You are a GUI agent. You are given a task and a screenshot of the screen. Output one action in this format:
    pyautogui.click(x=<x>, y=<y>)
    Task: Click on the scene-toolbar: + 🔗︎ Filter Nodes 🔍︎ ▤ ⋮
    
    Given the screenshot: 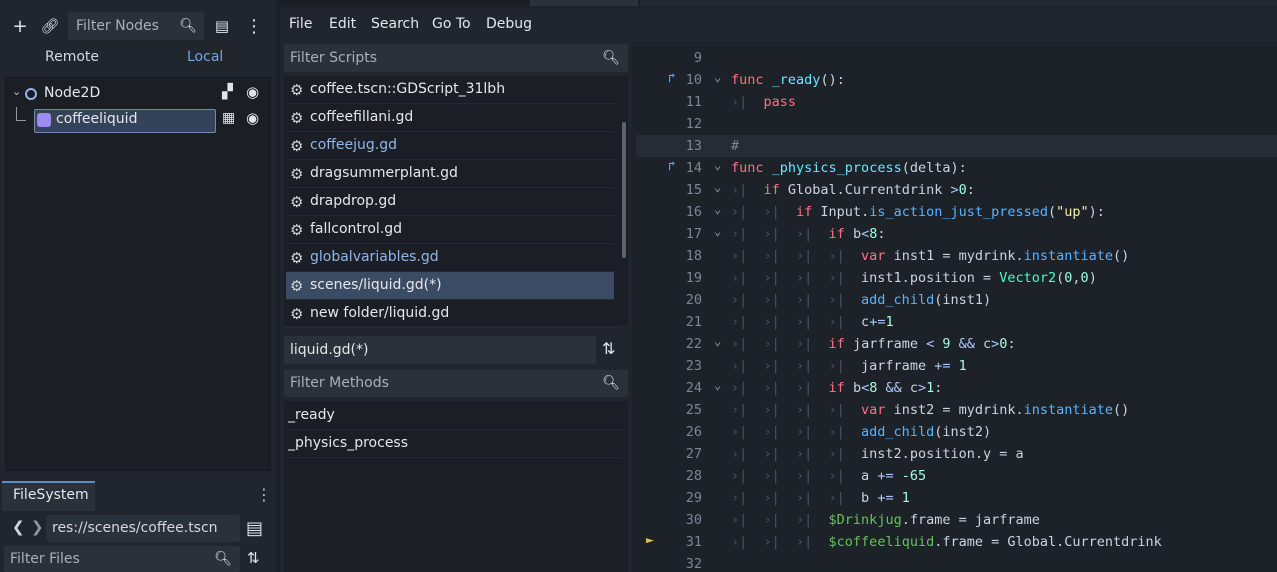 What is the action you would take?
    pyautogui.click(x=138, y=26)
    